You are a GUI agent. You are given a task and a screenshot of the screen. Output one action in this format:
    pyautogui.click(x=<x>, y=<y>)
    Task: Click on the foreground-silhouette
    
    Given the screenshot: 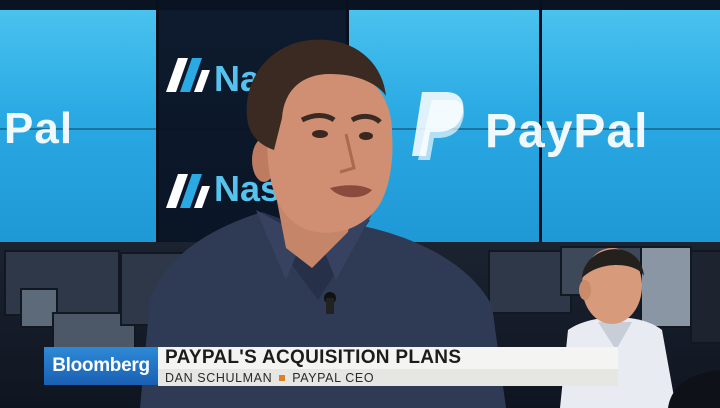 What is the action you would take?
    pyautogui.click(x=694, y=389)
    